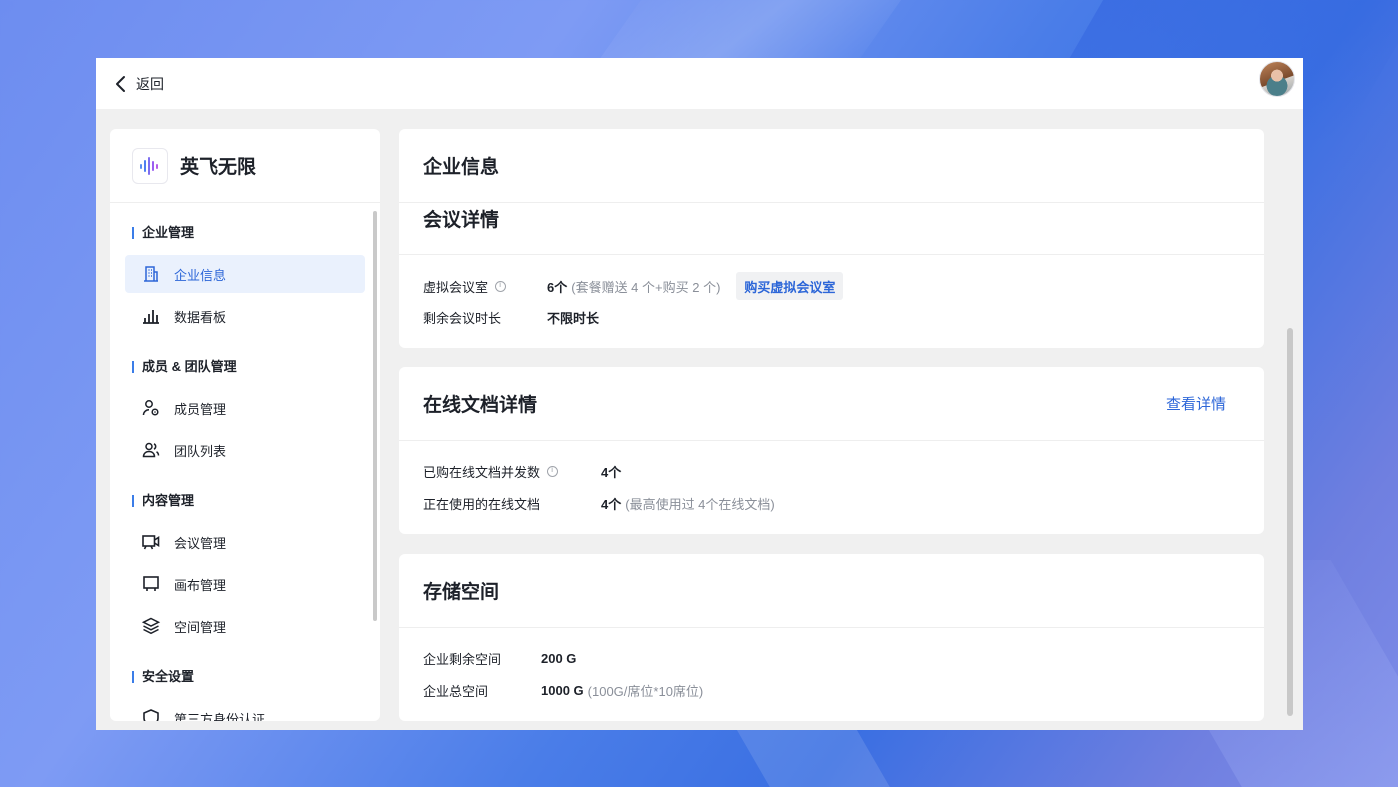 Image resolution: width=1398 pixels, height=787 pixels. What do you see at coordinates (1290, 522) in the screenshot?
I see `main-scrollbar` at bounding box center [1290, 522].